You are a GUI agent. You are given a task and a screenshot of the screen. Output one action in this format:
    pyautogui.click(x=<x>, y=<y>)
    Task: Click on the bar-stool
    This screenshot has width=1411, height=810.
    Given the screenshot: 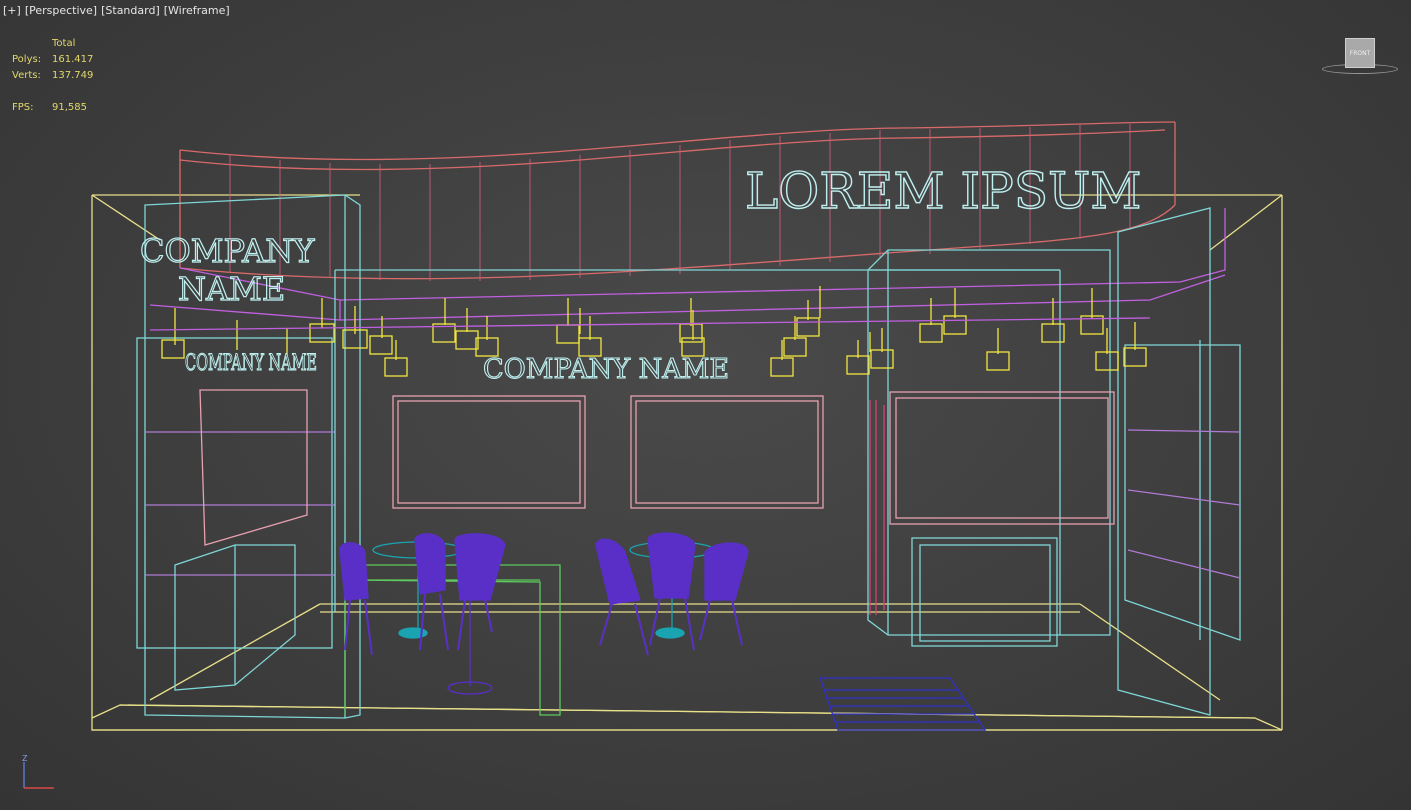 What is the action you would take?
    pyautogui.click(x=470, y=647)
    